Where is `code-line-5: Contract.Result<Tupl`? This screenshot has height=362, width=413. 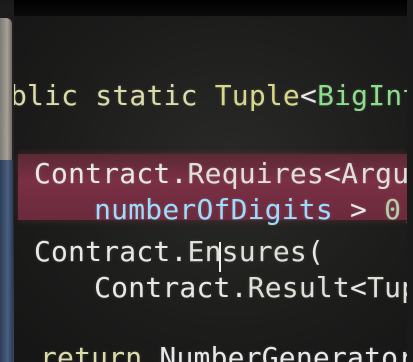
code-line-5: Contract.Result<Tupl is located at coordinates (233, 288).